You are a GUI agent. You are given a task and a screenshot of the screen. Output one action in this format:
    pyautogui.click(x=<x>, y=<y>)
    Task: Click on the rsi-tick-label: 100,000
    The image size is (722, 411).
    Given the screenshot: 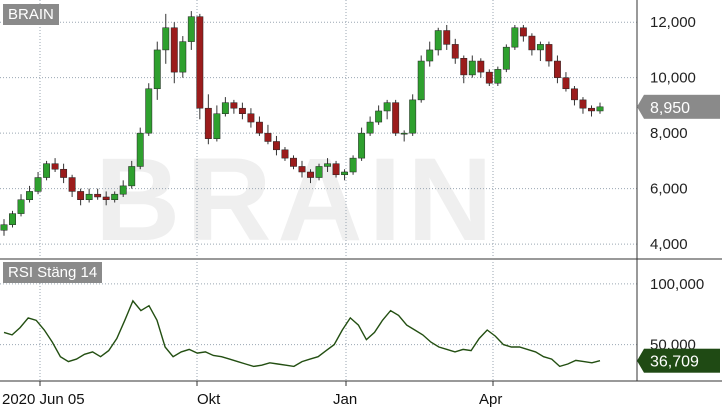 What is the action you would take?
    pyautogui.click(x=677, y=284)
    